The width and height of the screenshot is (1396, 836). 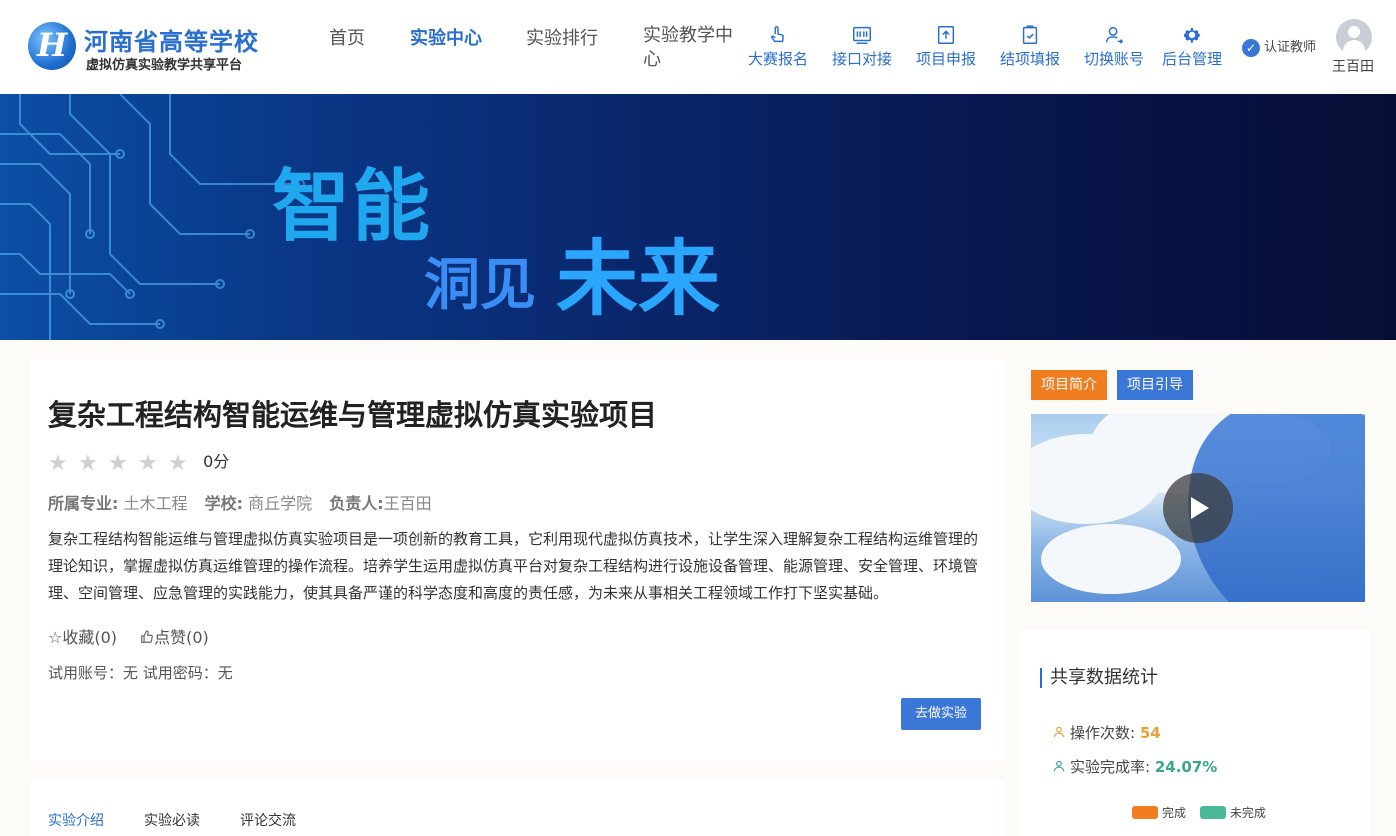 What do you see at coordinates (480, 285) in the screenshot?
I see `banner-text-line2: 洞见` at bounding box center [480, 285].